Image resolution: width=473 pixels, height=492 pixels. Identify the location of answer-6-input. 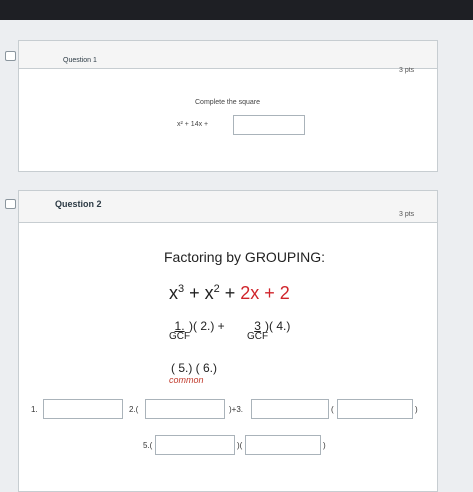
(283, 445).